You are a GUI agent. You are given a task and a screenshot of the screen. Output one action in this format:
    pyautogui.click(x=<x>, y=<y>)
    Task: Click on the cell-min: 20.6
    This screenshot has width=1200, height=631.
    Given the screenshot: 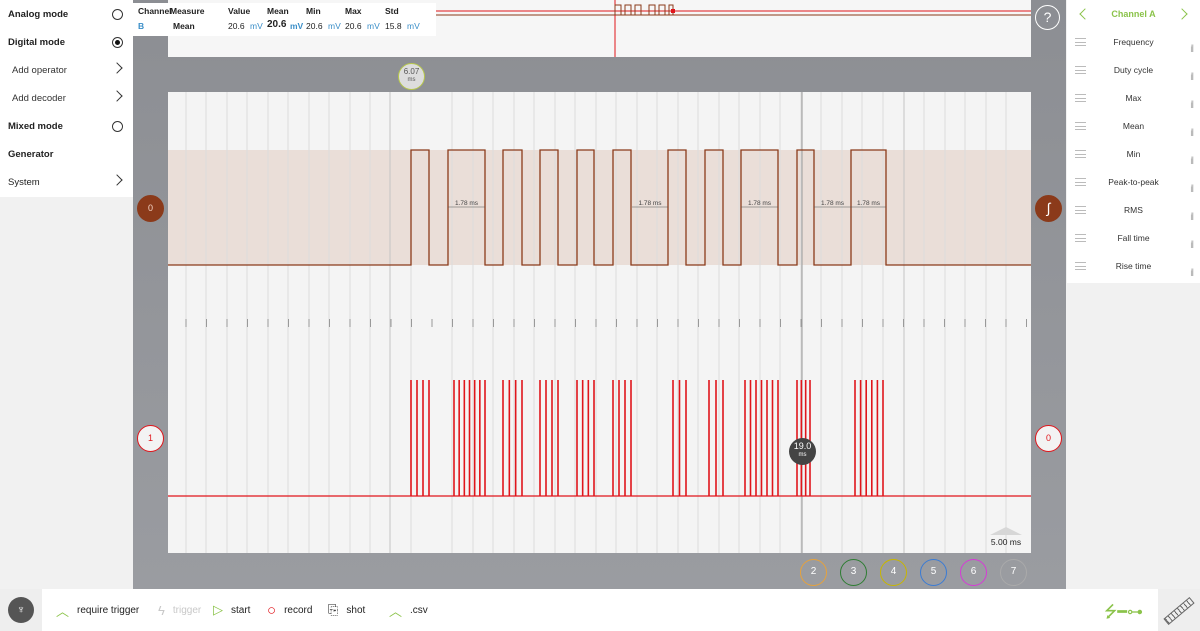 What is the action you would take?
    pyautogui.click(x=314, y=26)
    